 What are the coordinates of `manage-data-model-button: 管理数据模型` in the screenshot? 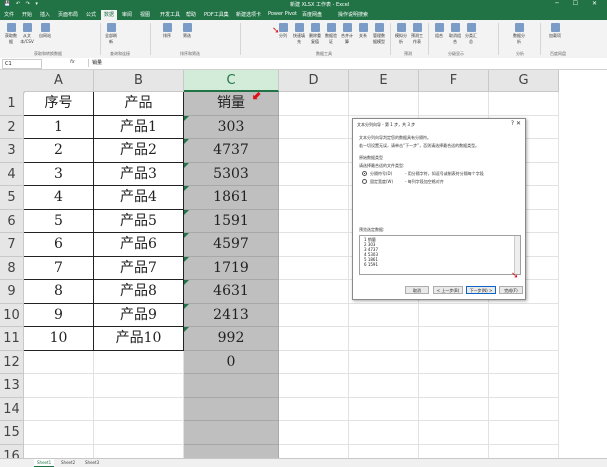 It's located at (379, 34).